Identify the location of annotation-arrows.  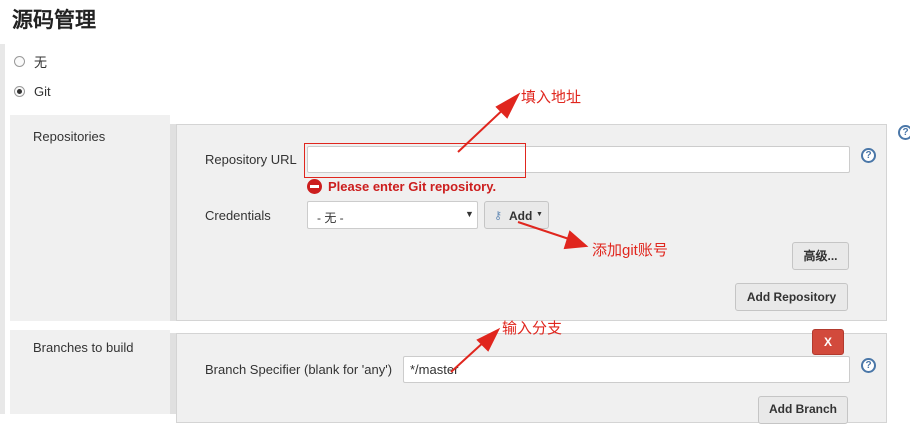
(519, 232).